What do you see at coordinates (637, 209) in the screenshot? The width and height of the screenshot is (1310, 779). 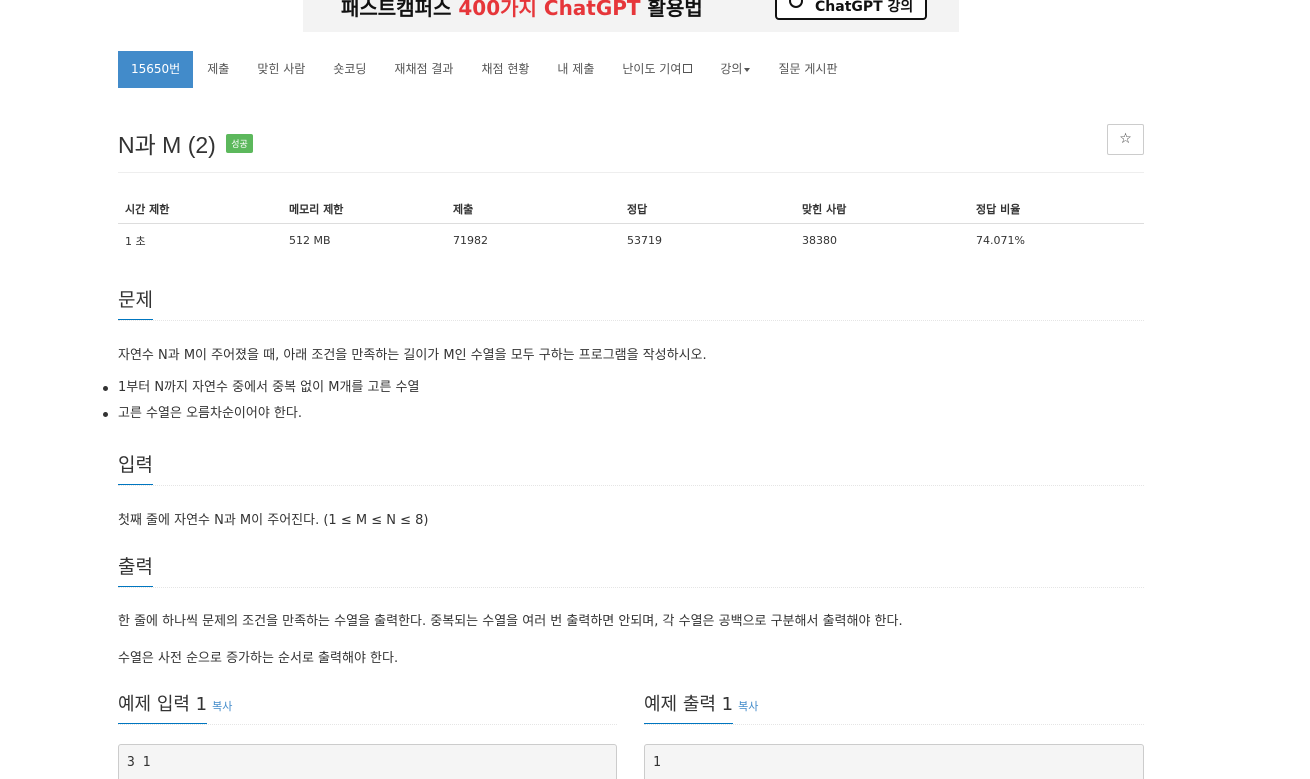 I see `table-header: 정답` at bounding box center [637, 209].